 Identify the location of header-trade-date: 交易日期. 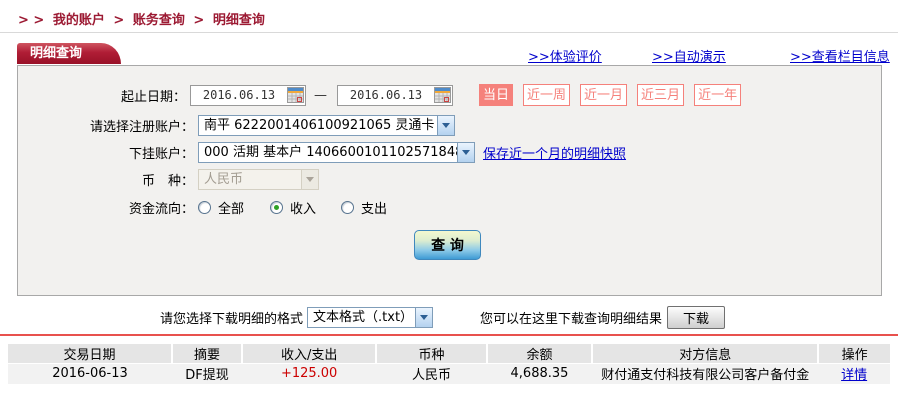
(90, 354).